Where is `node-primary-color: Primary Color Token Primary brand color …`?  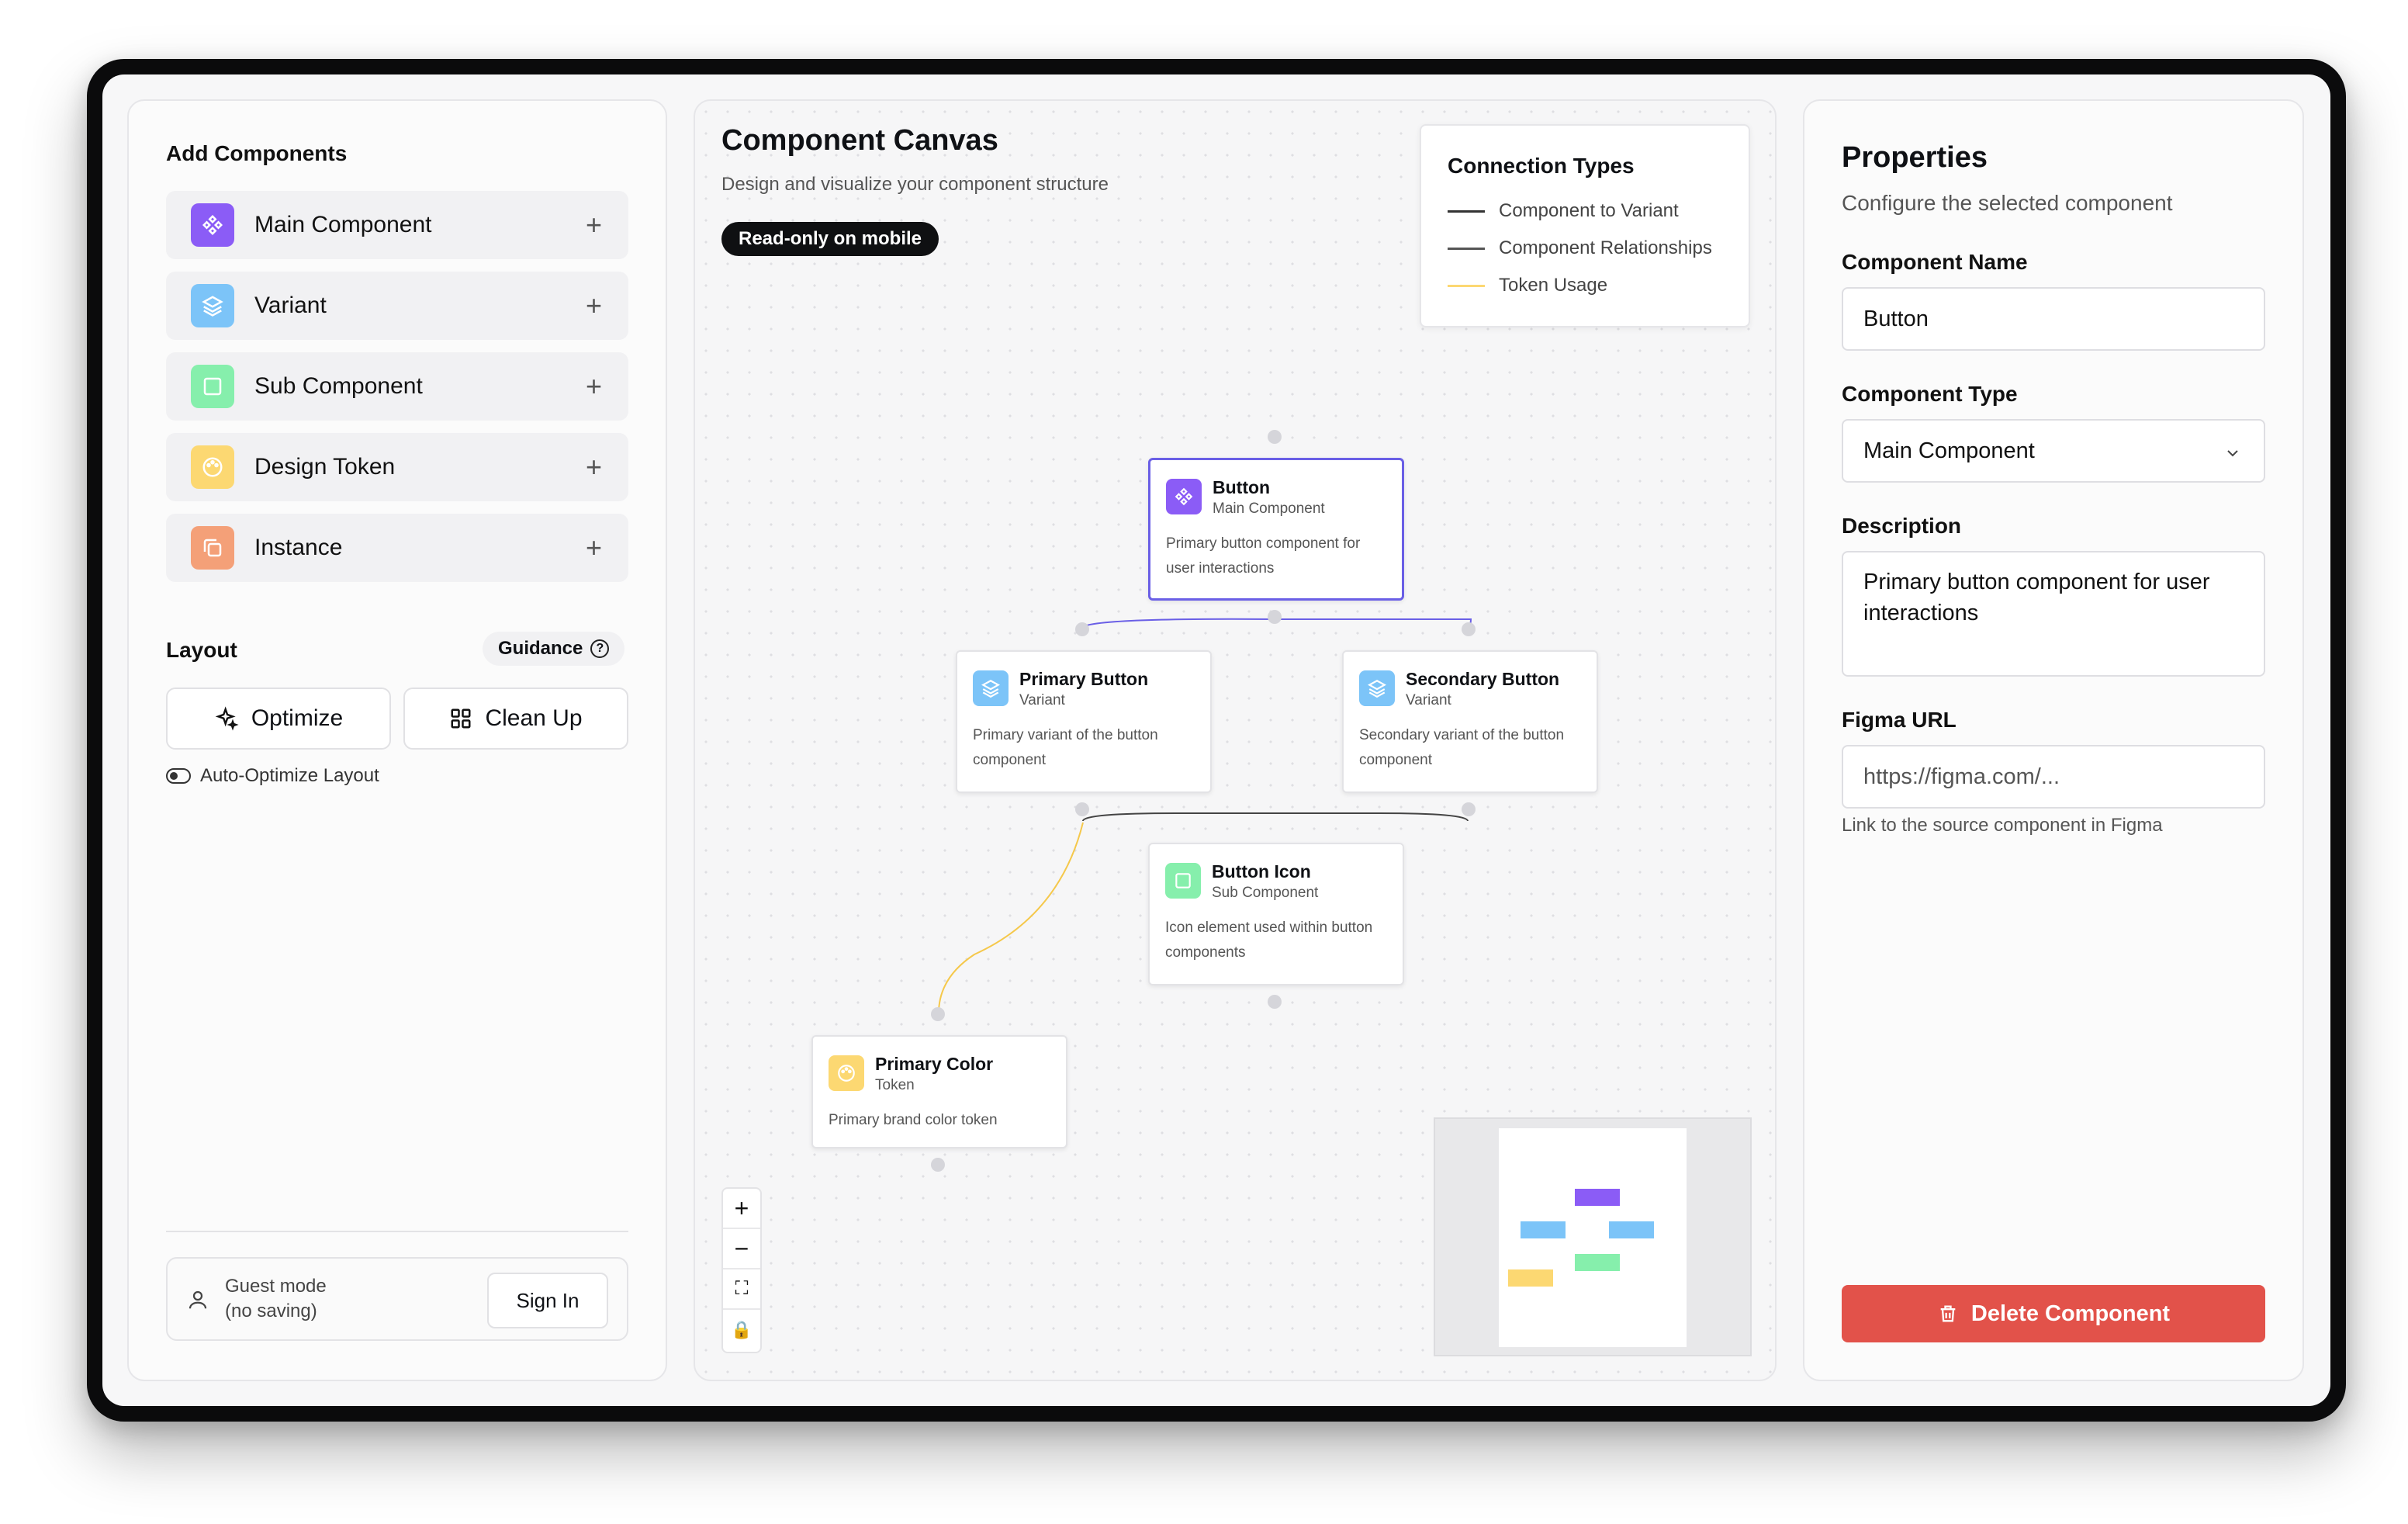 node-primary-color: Primary Color Token Primary brand color … is located at coordinates (939, 1092).